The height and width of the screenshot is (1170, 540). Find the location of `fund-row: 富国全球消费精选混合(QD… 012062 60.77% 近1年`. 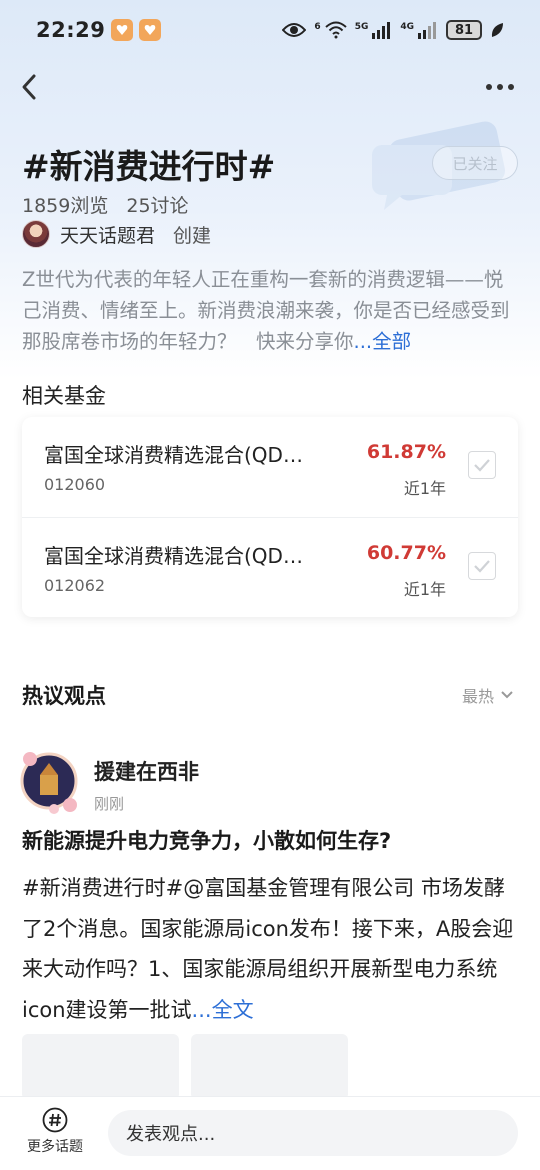

fund-row: 富国全球消费精选混合(QD… 012062 60.77% 近1年 is located at coordinates (270, 567).